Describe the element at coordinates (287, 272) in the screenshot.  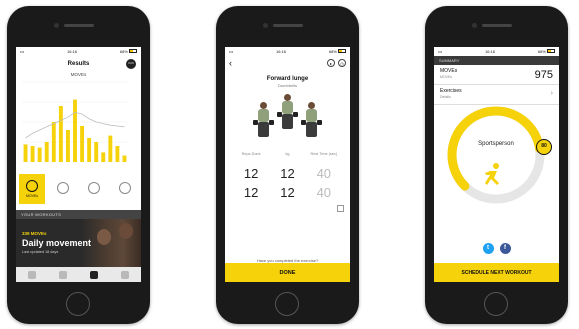
I see `done-button: DONE` at that location.